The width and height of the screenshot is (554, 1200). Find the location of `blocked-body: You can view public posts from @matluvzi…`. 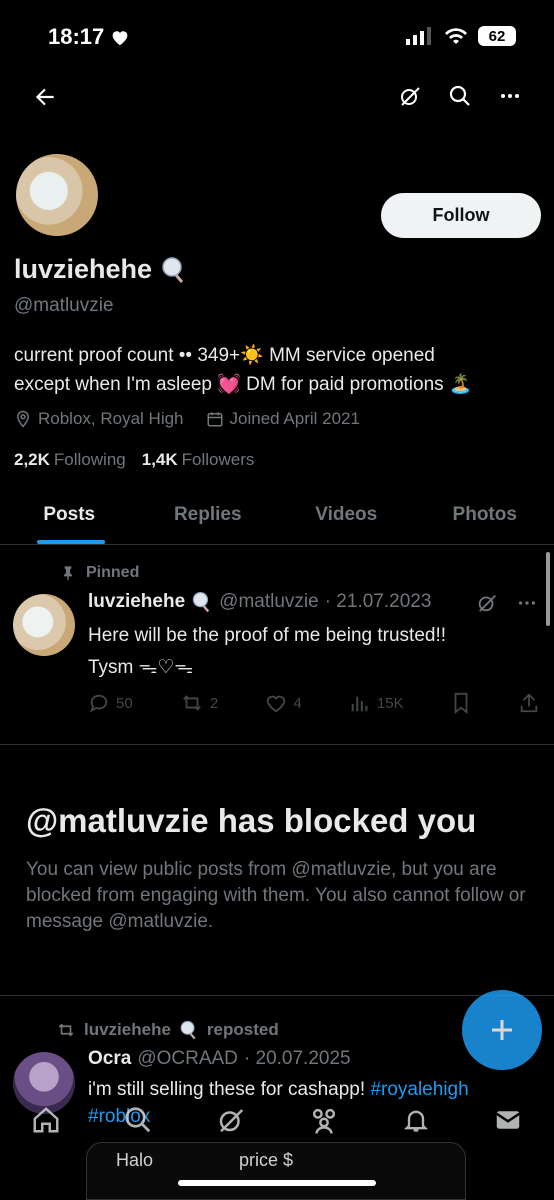

blocked-body: You can view public posts from @matluvzi… is located at coordinates (276, 895).